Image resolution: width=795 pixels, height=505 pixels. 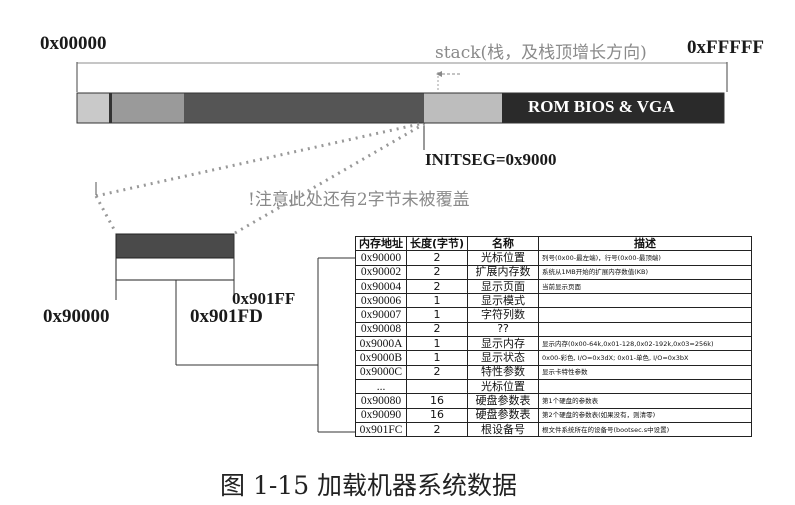 I want to click on cell-address: 0x90007, so click(x=381, y=315).